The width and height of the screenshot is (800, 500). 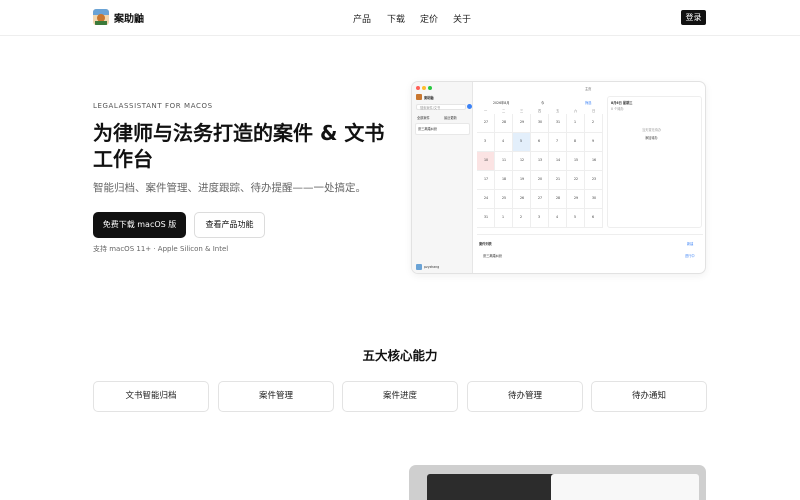 I want to click on secondary-screenshot, so click(x=557, y=482).